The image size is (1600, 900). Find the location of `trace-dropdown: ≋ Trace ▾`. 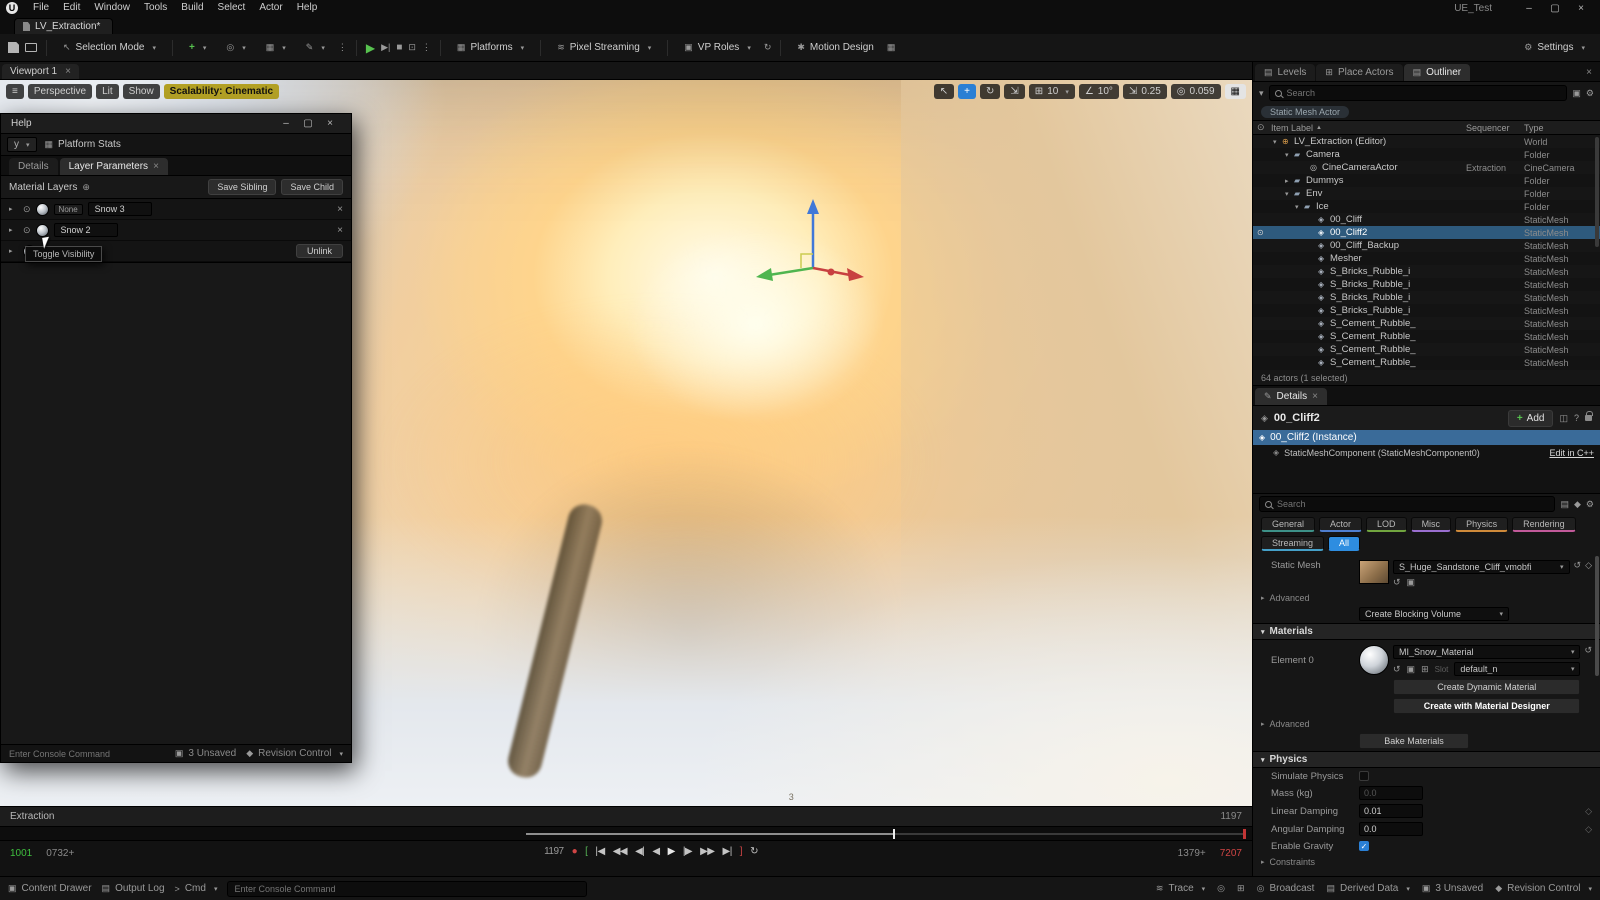

trace-dropdown: ≋ Trace ▾ is located at coordinates (1180, 888).